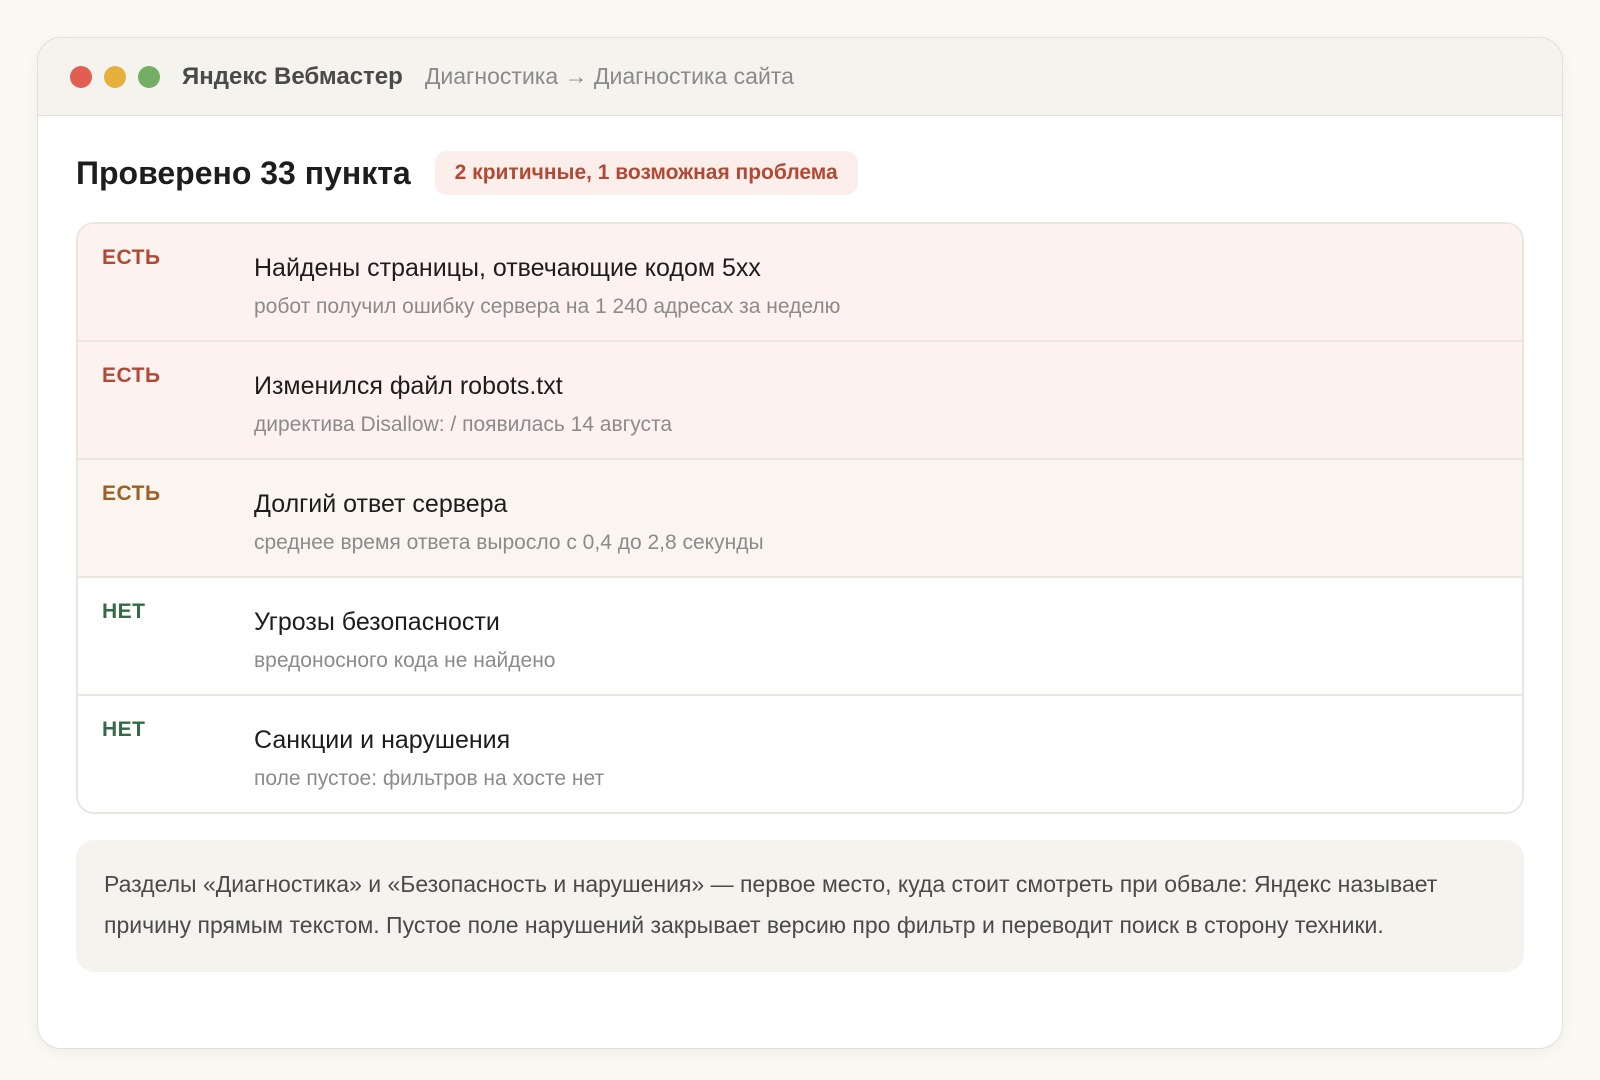 The height and width of the screenshot is (1080, 1600). What do you see at coordinates (382, 740) in the screenshot?
I see `check-title: Санкции и нарушения` at bounding box center [382, 740].